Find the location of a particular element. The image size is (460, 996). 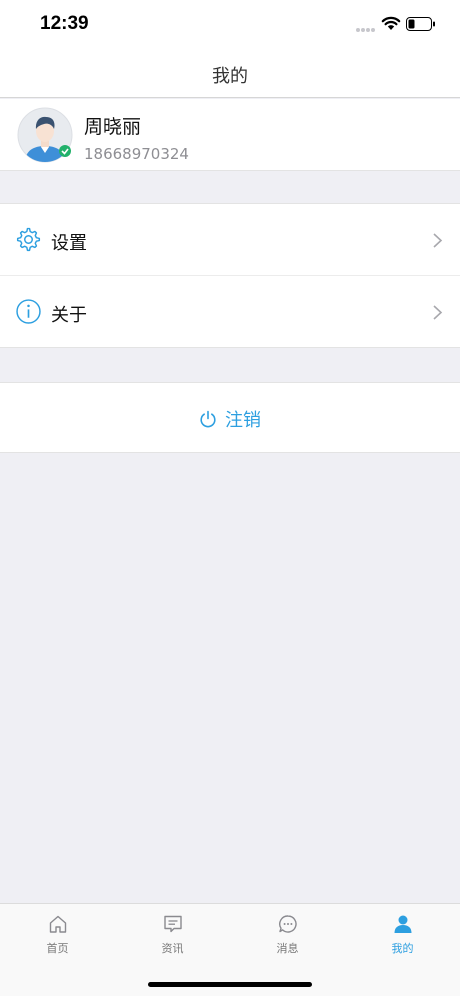

tab-label: 消息 is located at coordinates (287, 948).